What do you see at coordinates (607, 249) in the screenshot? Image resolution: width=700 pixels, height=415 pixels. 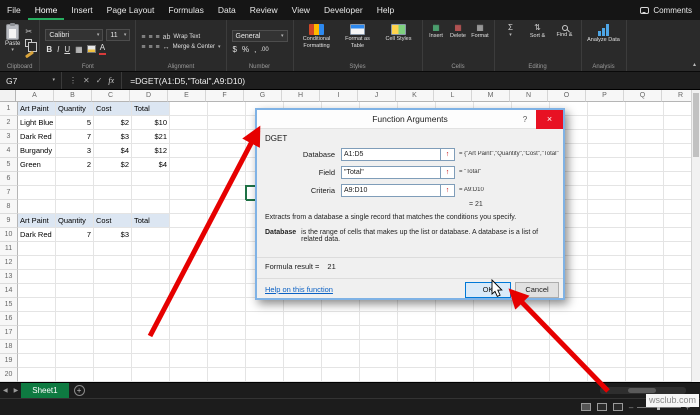 I see `cell-P11` at bounding box center [607, 249].